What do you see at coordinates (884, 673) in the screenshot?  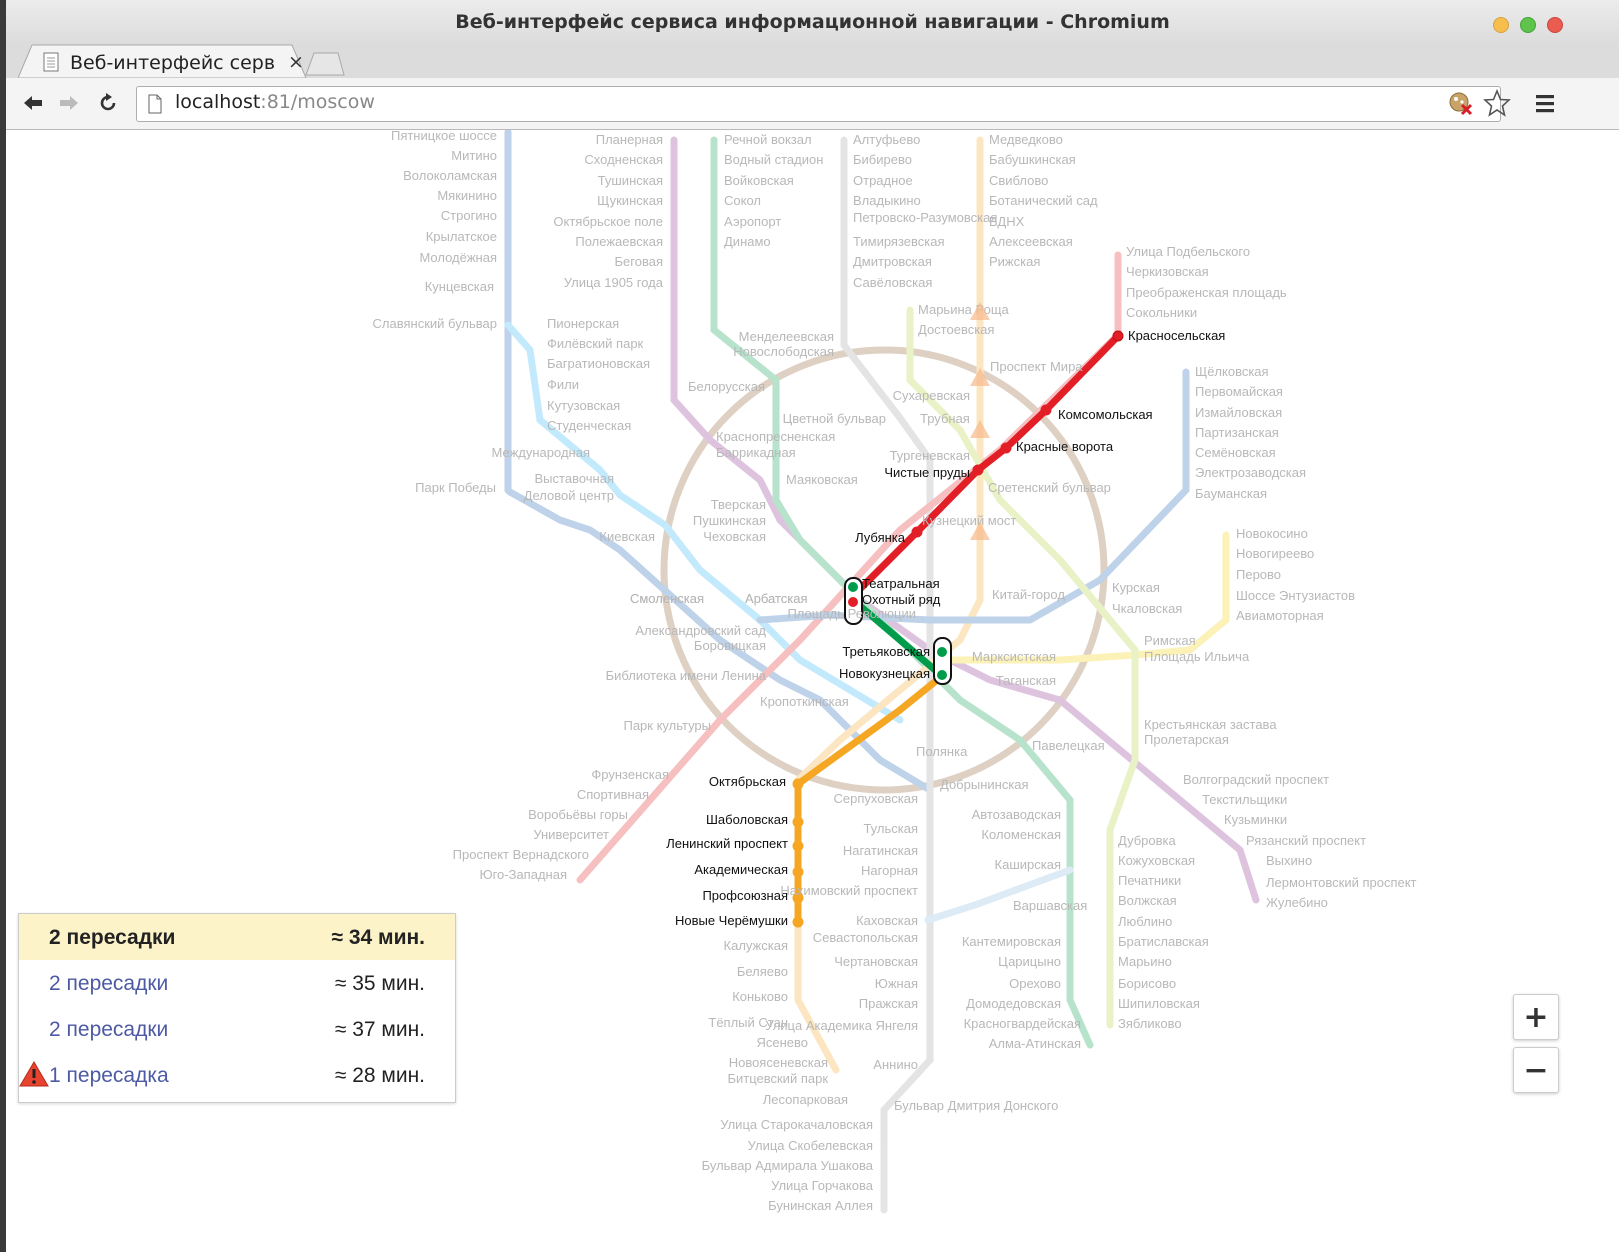 I see `route-station-label: Новокузнецкая` at bounding box center [884, 673].